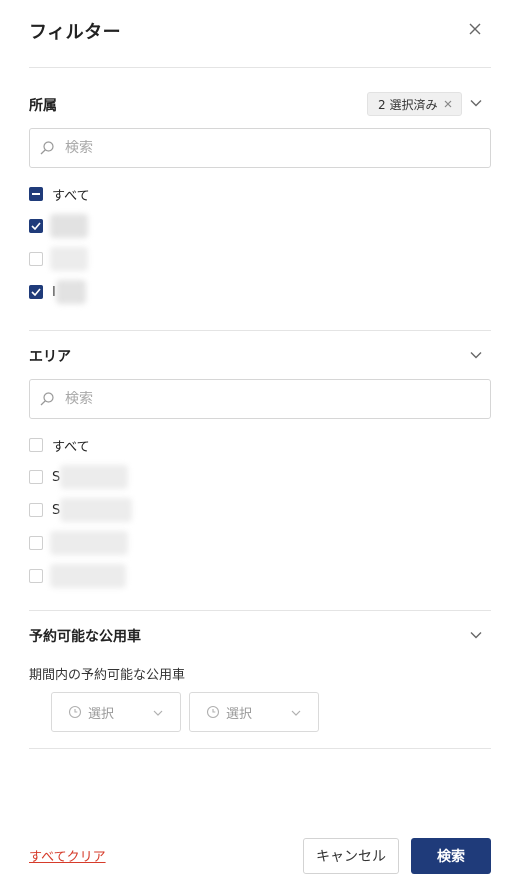 The height and width of the screenshot is (884, 514). Describe the element at coordinates (85, 637) in the screenshot. I see `vehicle-title: 予約可能な公用車` at that location.